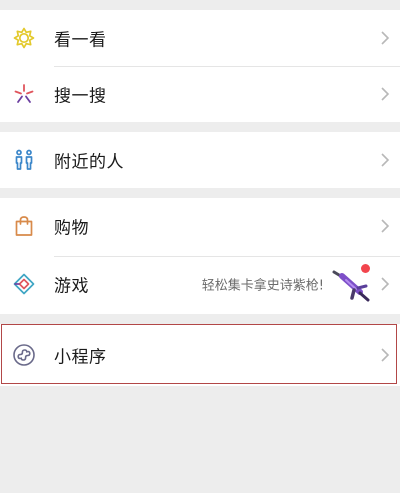 This screenshot has width=400, height=493. What do you see at coordinates (24, 159) in the screenshot?
I see `people-nearby-icon` at bounding box center [24, 159].